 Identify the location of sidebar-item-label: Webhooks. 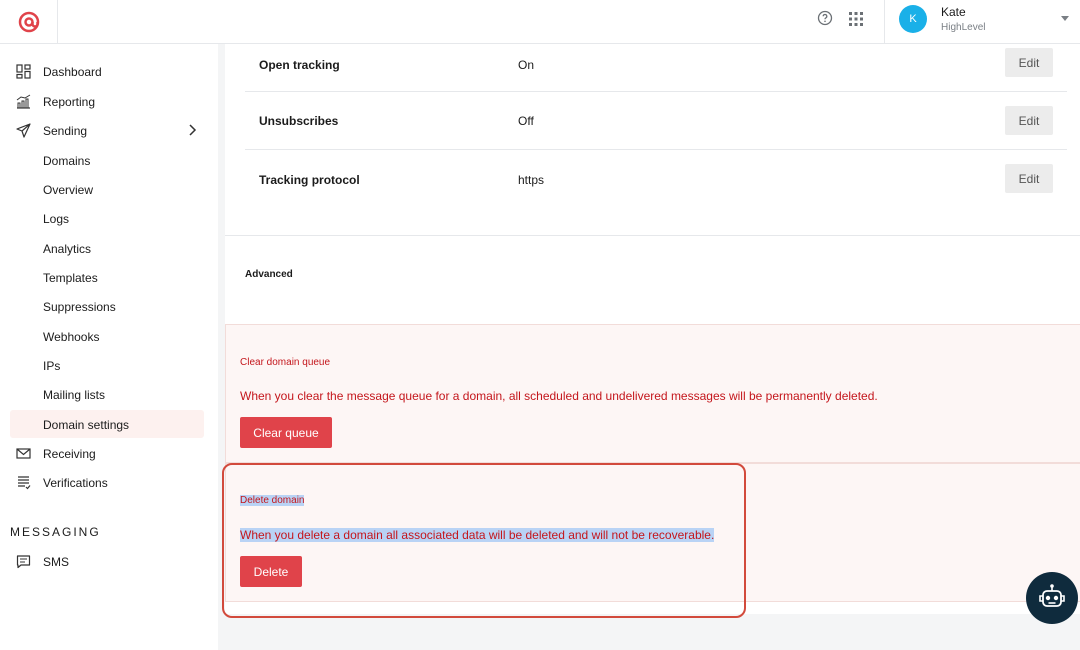
(71, 337).